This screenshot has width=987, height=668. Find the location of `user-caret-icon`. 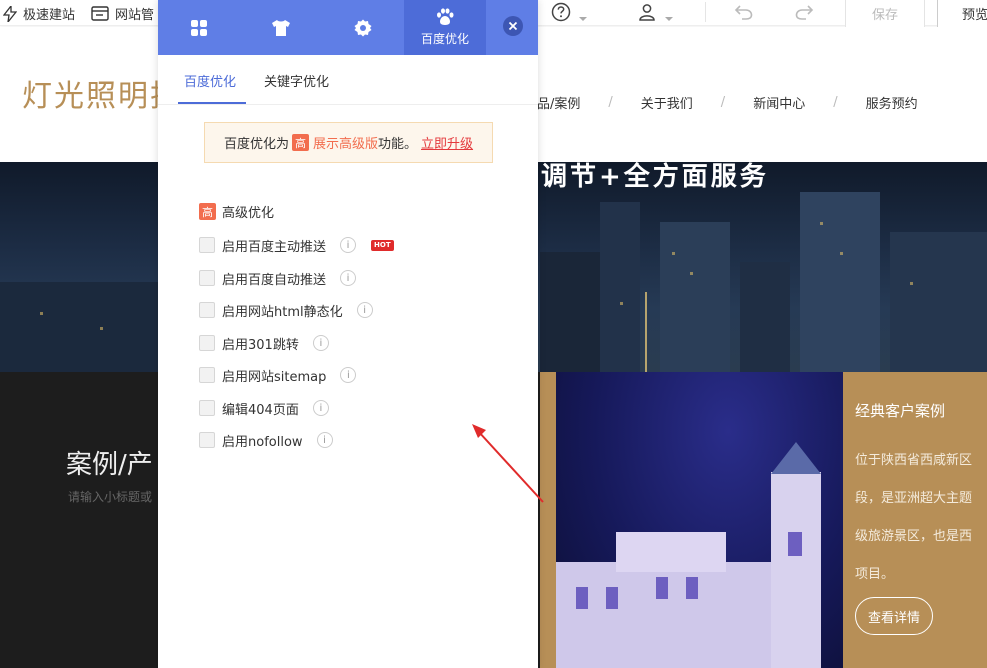

user-caret-icon is located at coordinates (669, 18).